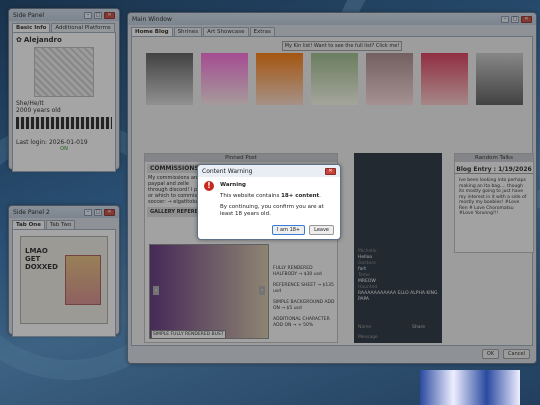  I want to click on confirm-age-button: I am 18+, so click(288, 230).